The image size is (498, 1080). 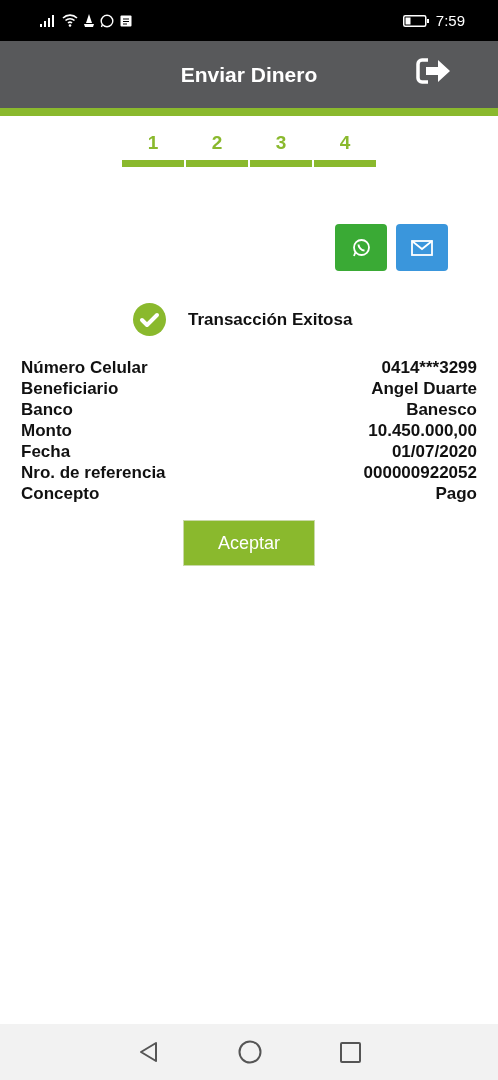 What do you see at coordinates (270, 319) in the screenshot?
I see `success-message: Transacción Exitosa` at bounding box center [270, 319].